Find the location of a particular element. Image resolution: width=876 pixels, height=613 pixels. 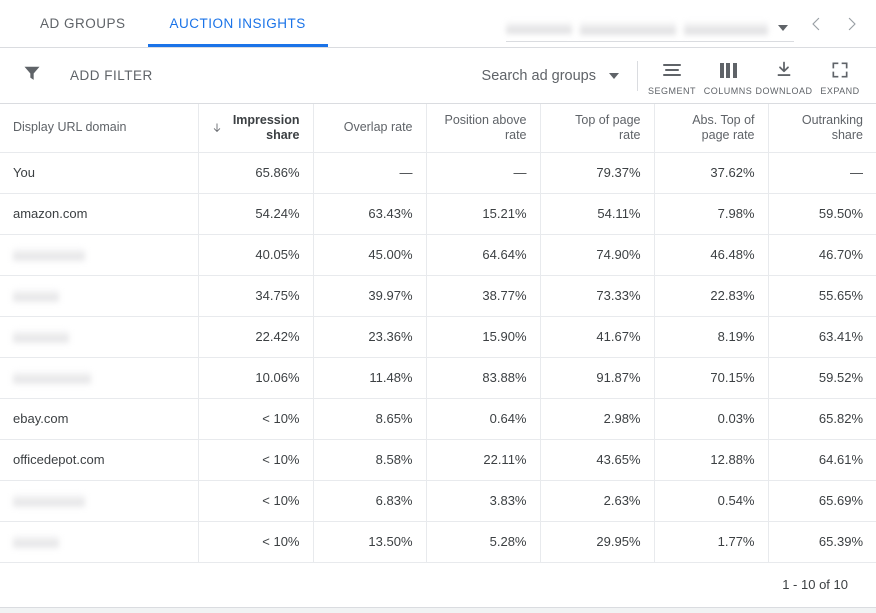

column-header-label: Overlap rate is located at coordinates (378, 127).